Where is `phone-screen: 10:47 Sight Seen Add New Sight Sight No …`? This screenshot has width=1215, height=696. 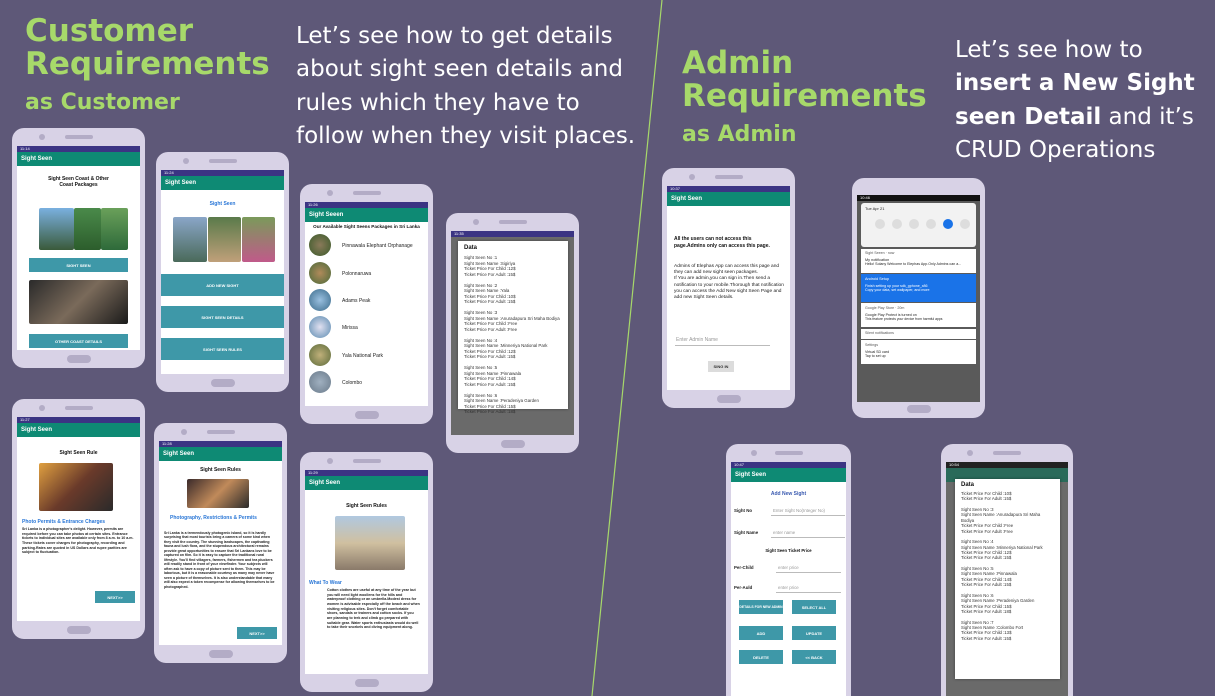 phone-screen: 10:47 Sight Seen Add New Sight Sight No … is located at coordinates (788, 579).